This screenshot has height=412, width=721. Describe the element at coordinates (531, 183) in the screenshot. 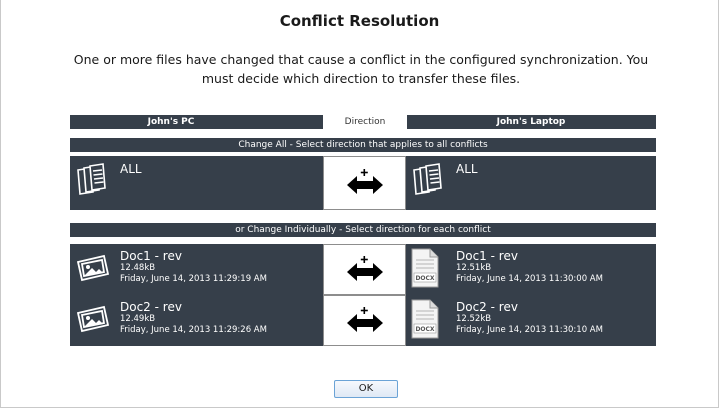

I see `change-all-right-cell: ALL` at that location.